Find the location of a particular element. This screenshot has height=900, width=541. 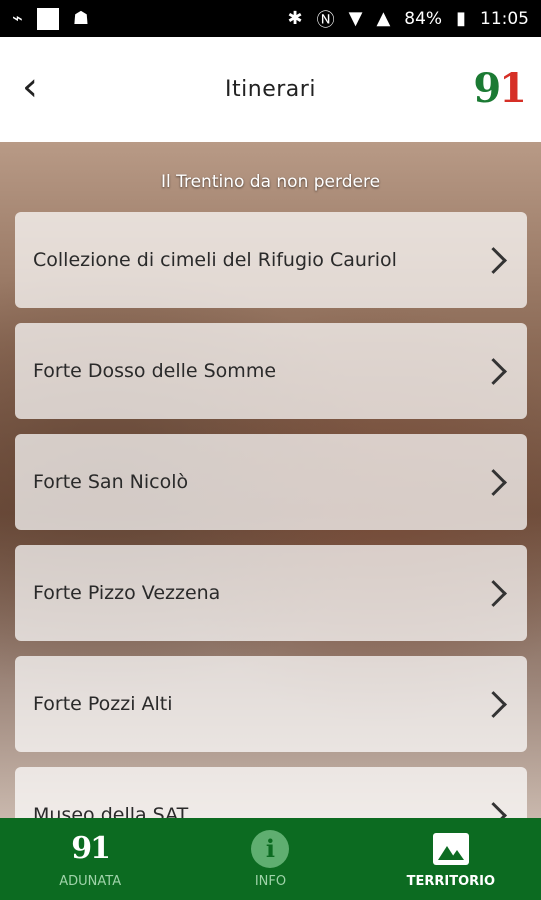

nav-adunata: 91 ADUNATA is located at coordinates (90, 859).